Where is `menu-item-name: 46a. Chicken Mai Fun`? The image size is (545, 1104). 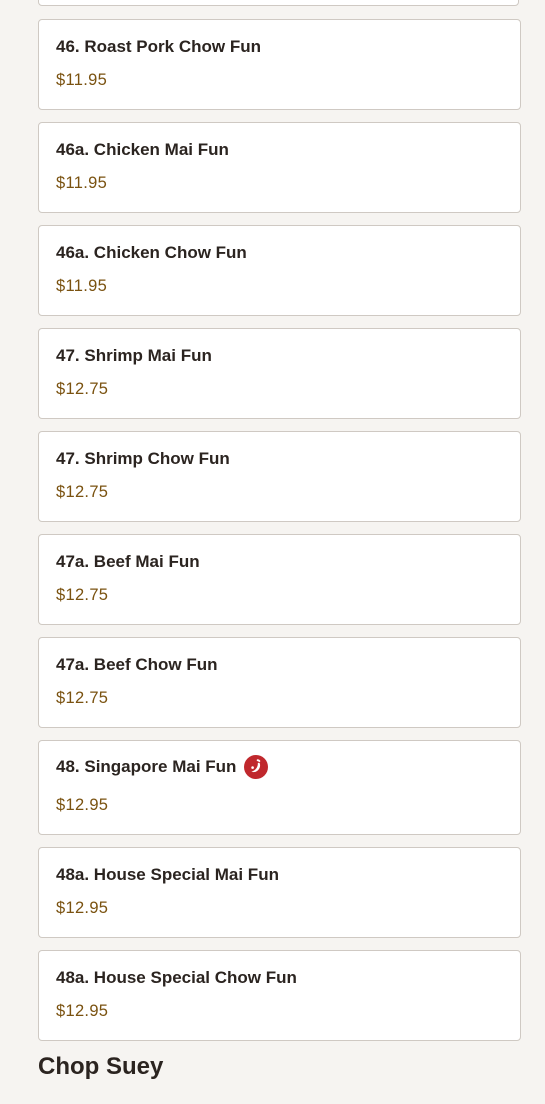 menu-item-name: 46a. Chicken Mai Fun is located at coordinates (142, 149).